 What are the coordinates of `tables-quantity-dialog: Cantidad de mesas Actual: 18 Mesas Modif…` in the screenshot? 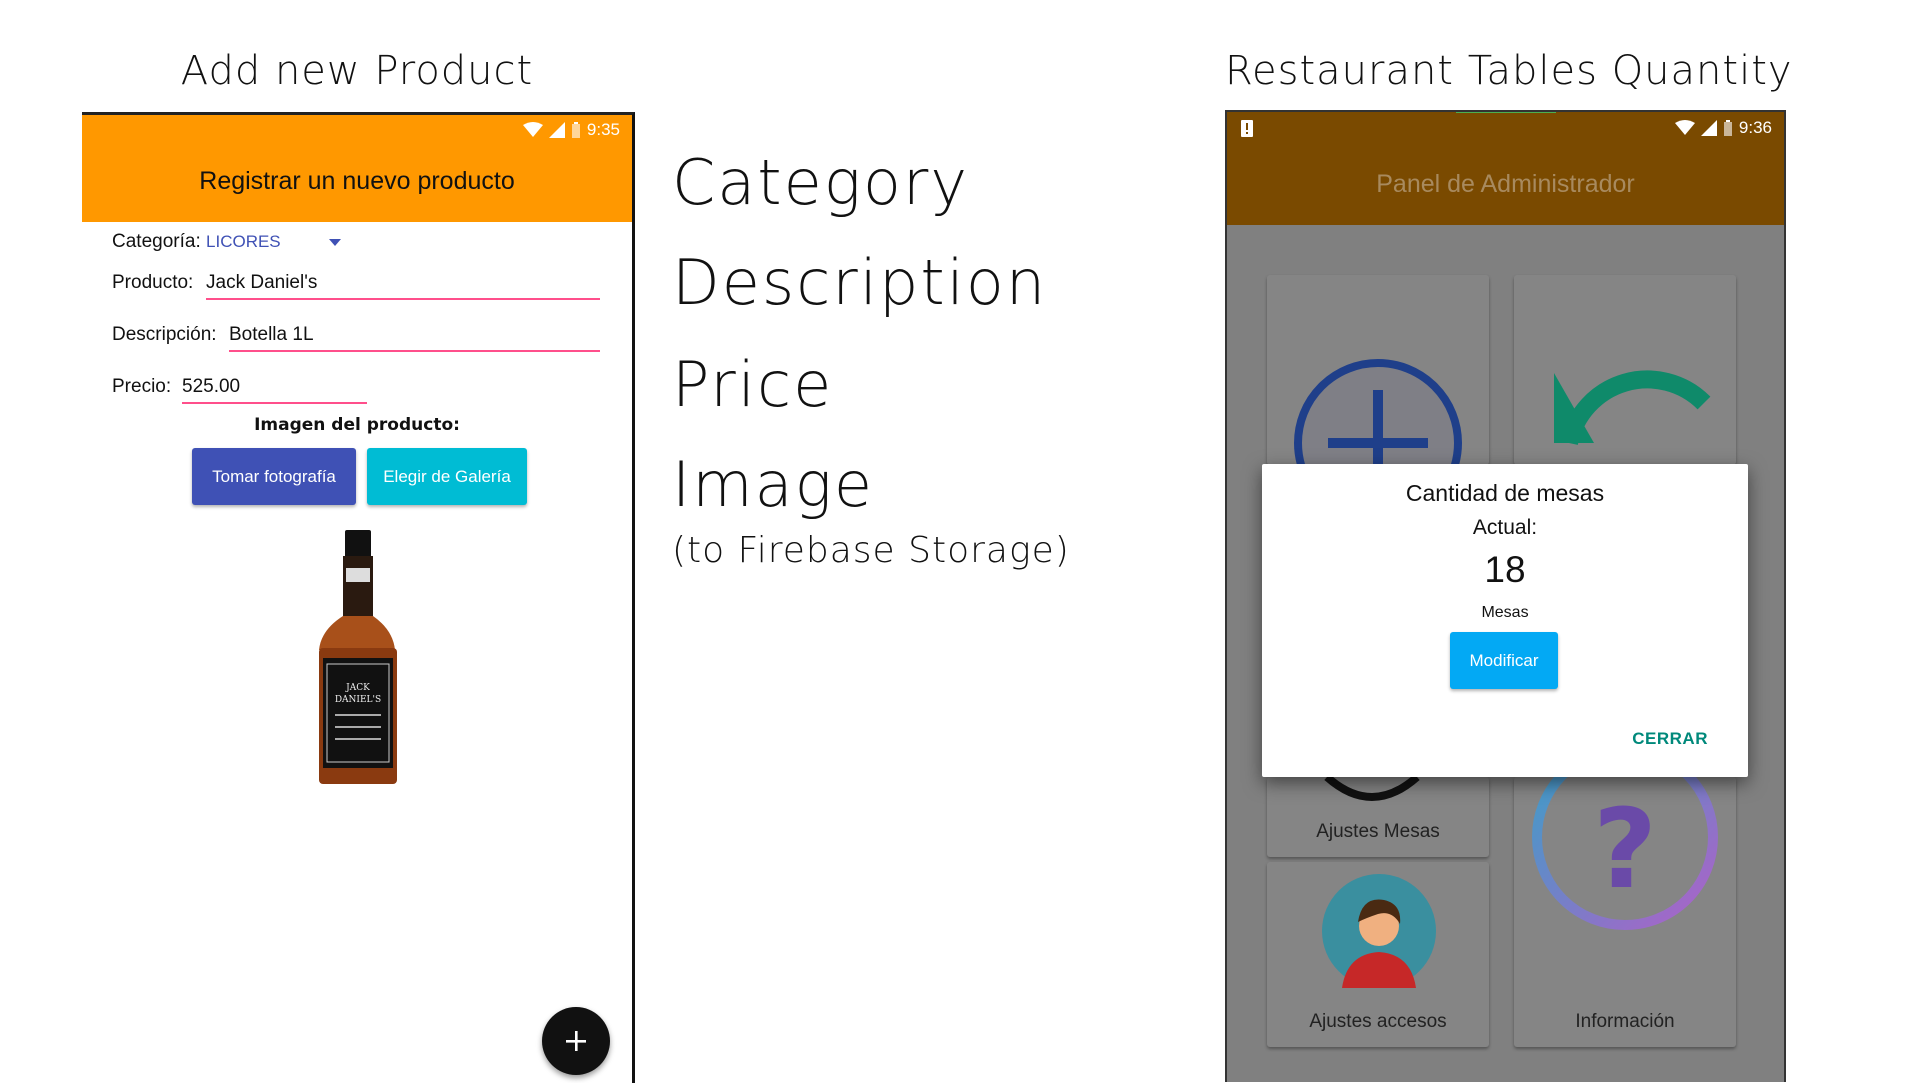 It's located at (1505, 620).